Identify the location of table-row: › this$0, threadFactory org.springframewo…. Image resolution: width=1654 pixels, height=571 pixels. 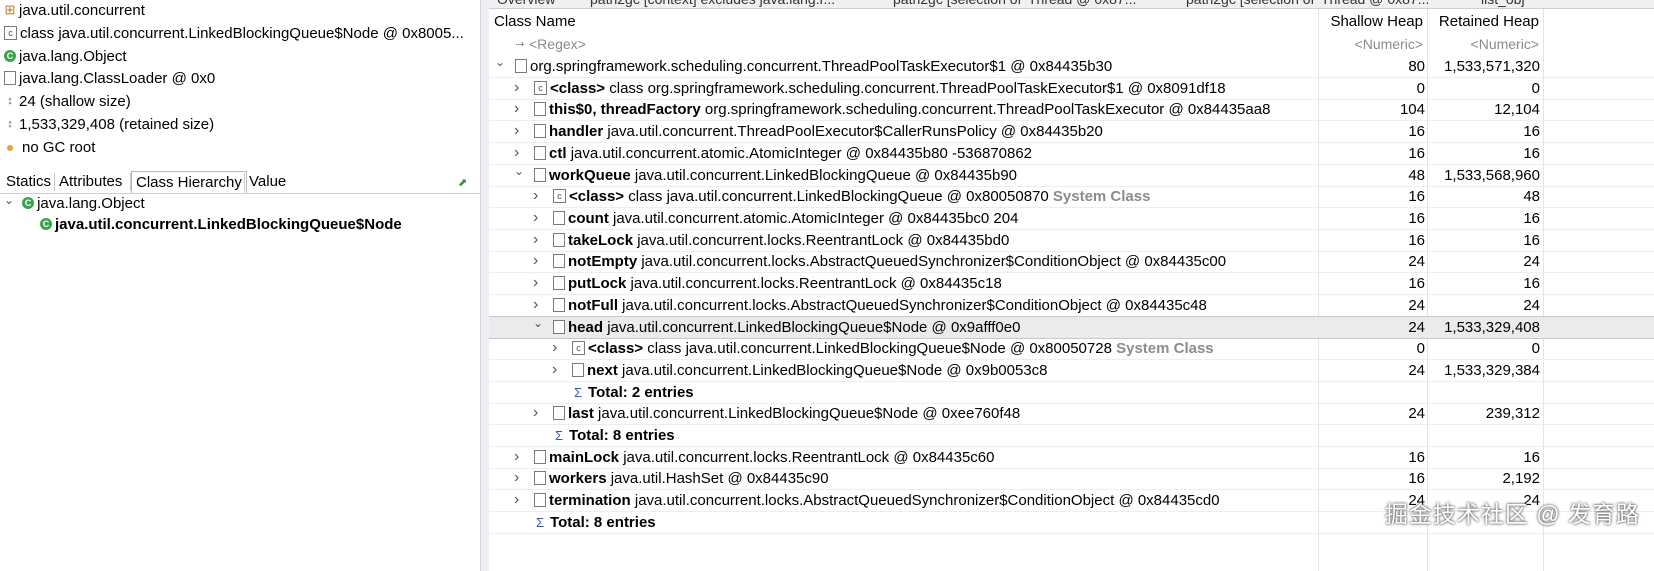
(1071, 110).